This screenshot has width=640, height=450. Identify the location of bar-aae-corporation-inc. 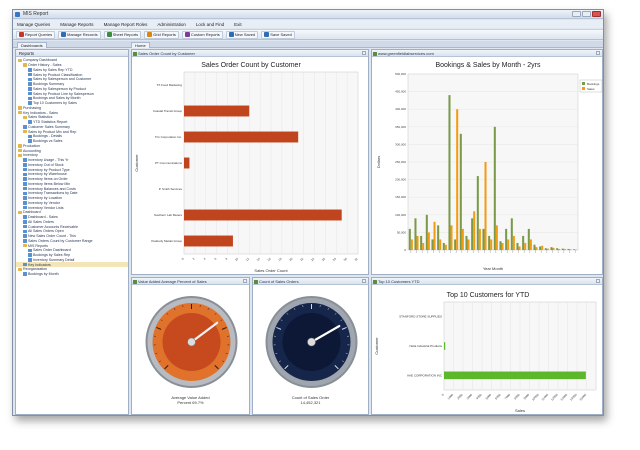
(515, 375).